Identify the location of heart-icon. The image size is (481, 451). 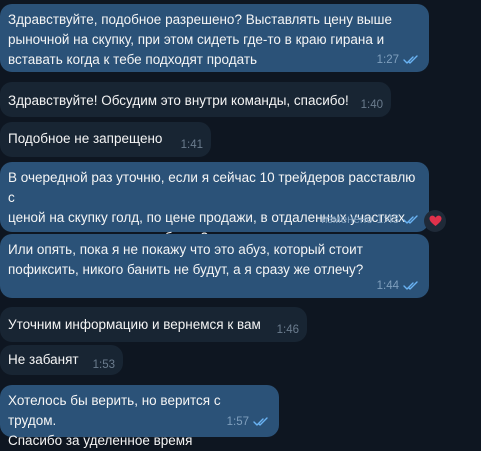
(435, 220).